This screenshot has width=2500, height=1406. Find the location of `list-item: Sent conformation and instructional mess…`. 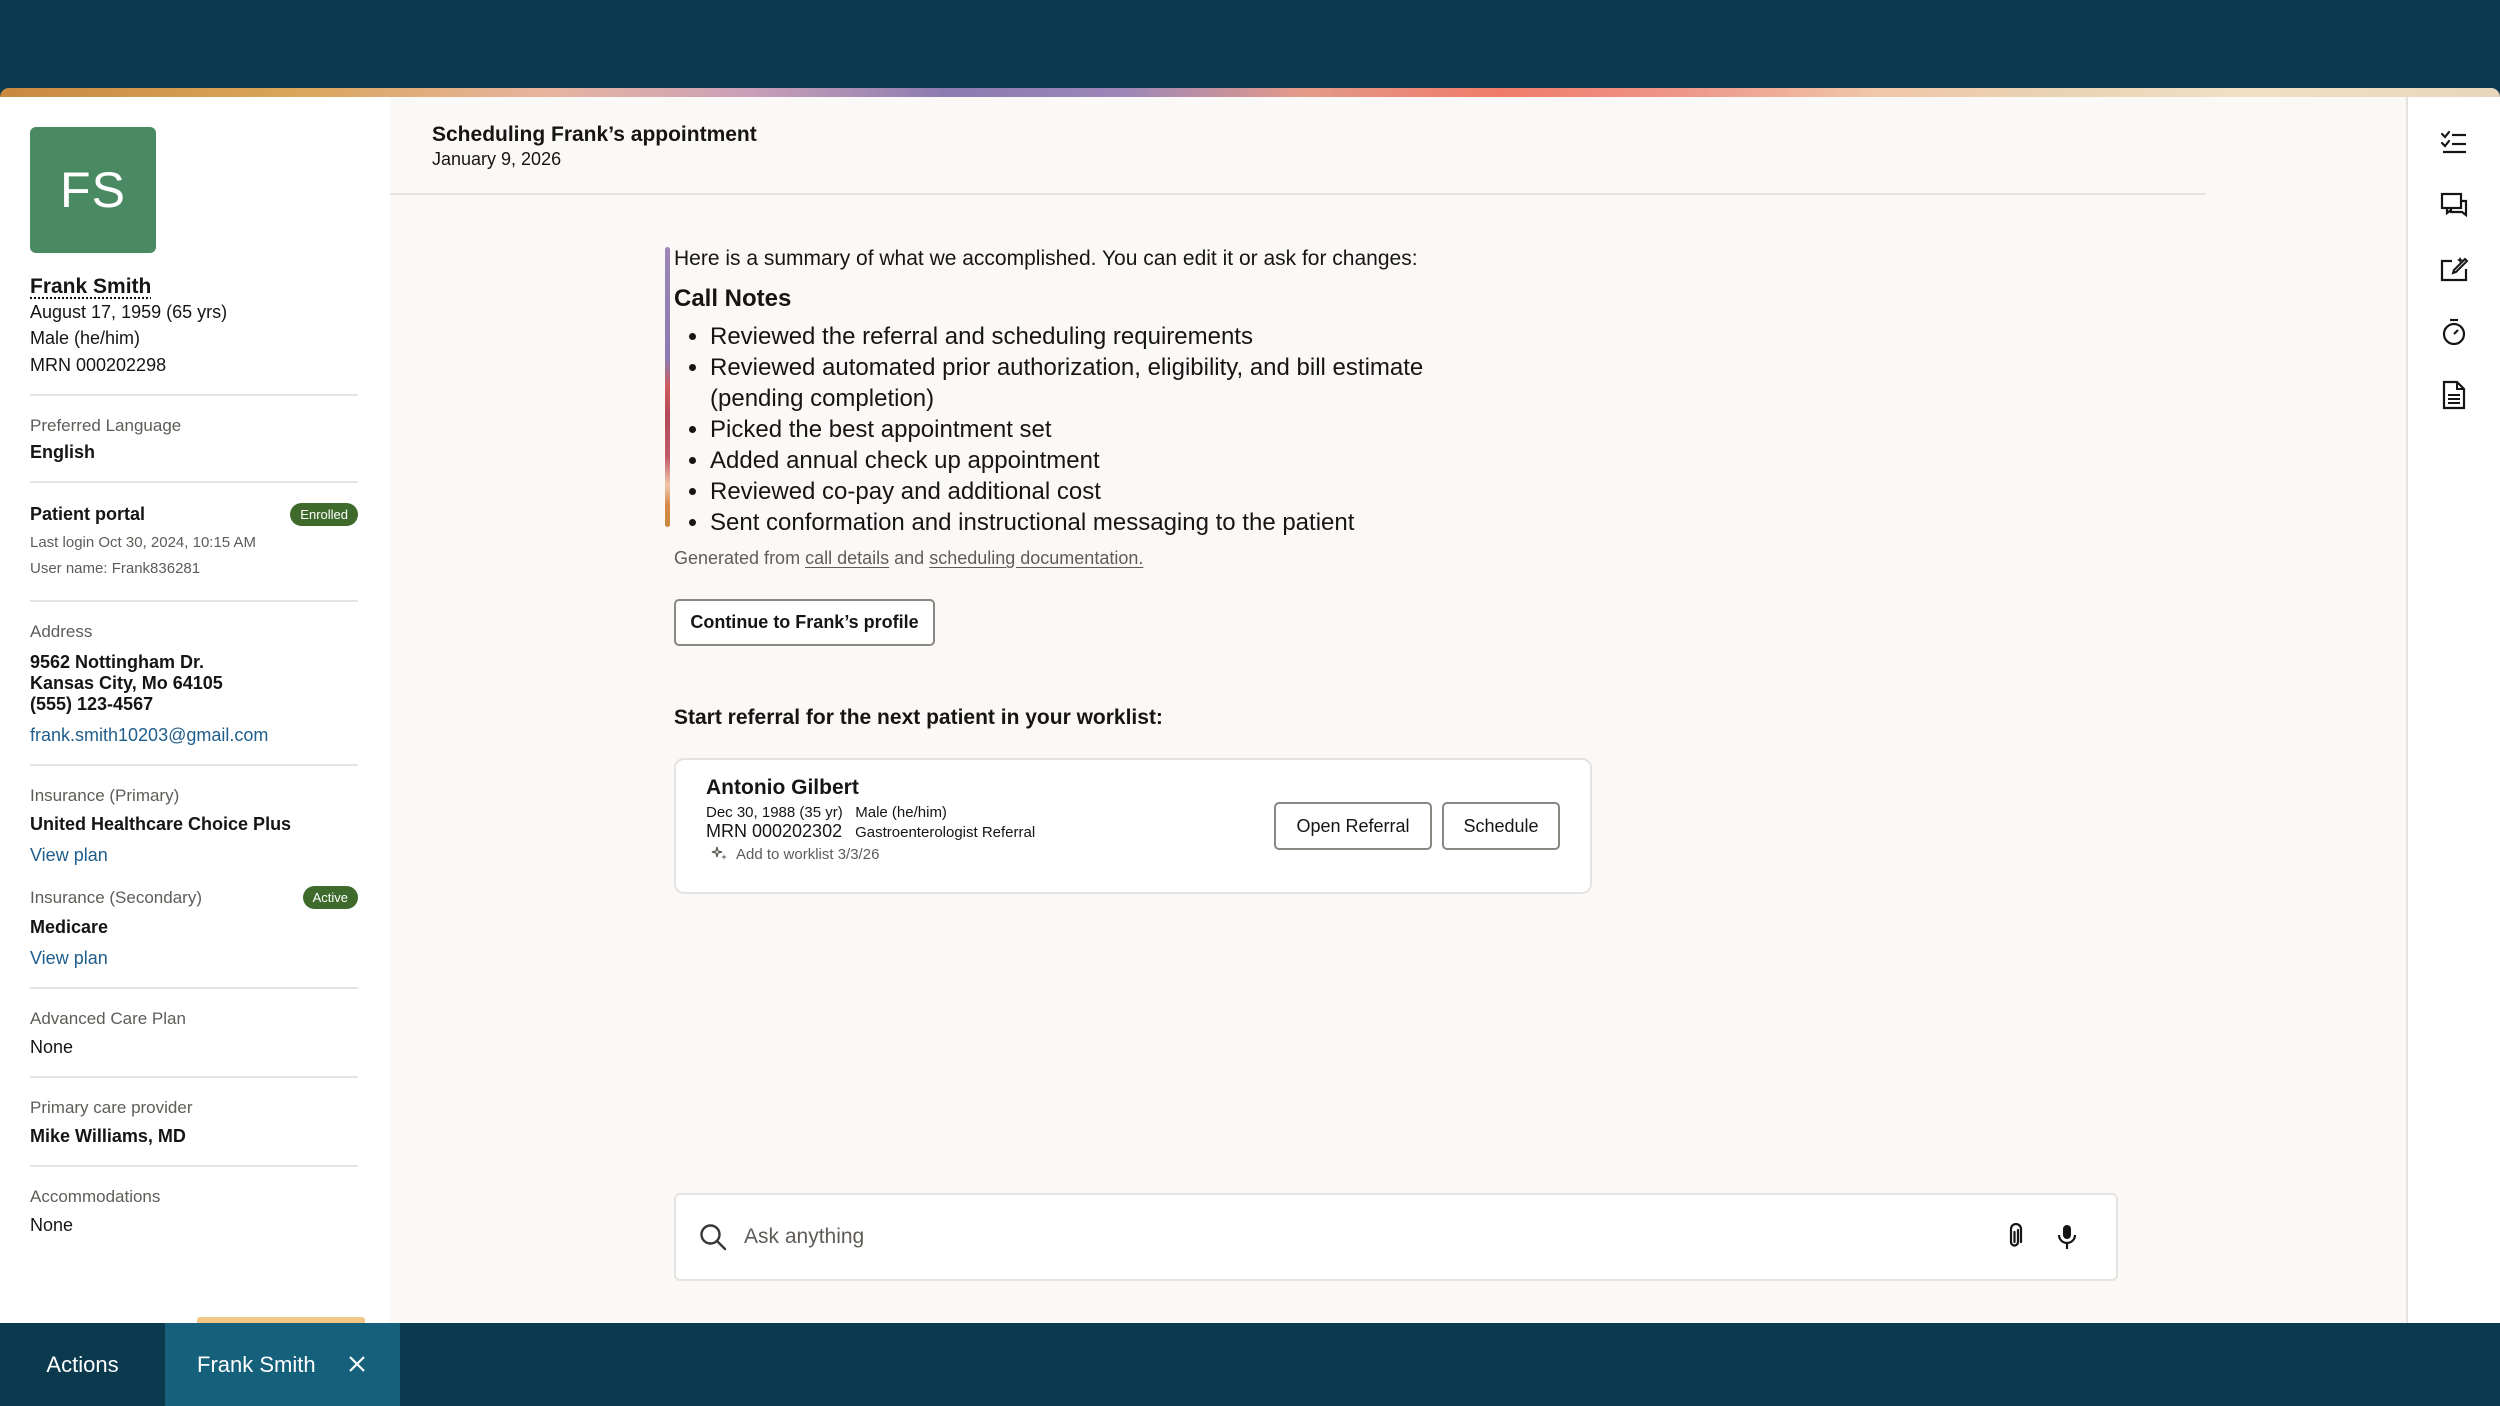

list-item: Sent conformation and instructional mess… is located at coordinates (1102, 522).